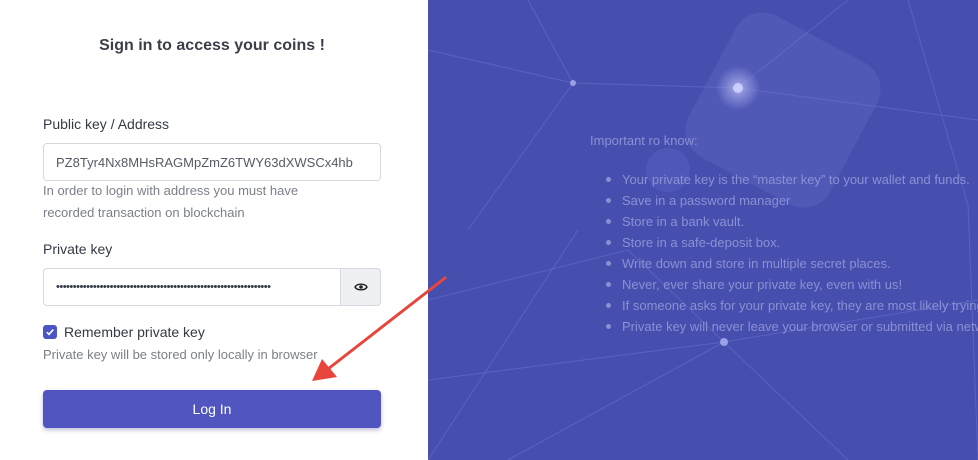 This screenshot has height=460, width=978. What do you see at coordinates (644, 140) in the screenshot?
I see `info-title: Important ro know:` at bounding box center [644, 140].